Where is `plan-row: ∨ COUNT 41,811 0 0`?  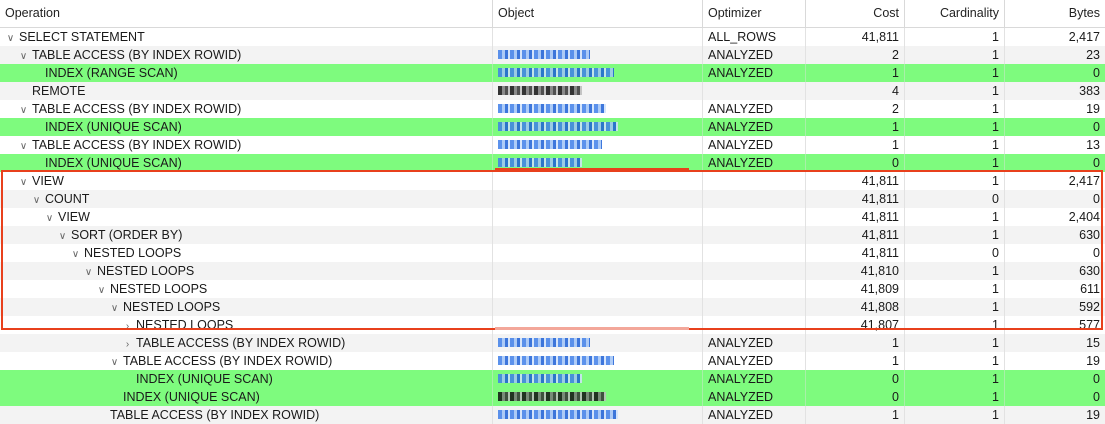
plan-row: ∨ COUNT 41,811 0 0 is located at coordinates (552, 199).